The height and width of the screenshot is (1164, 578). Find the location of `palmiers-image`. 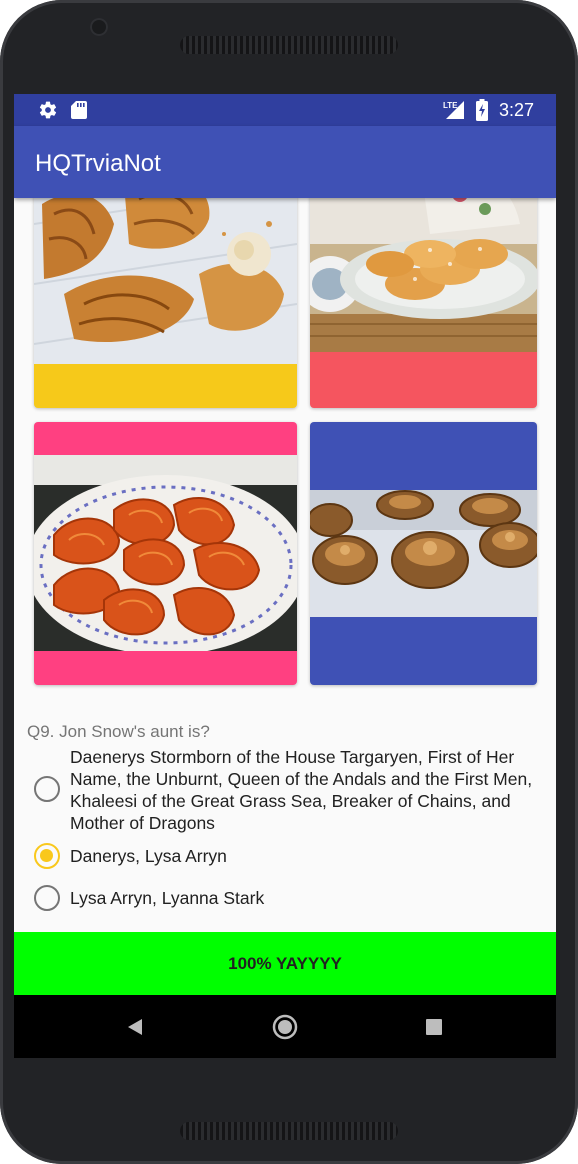

palmiers-image is located at coordinates (165, 553).